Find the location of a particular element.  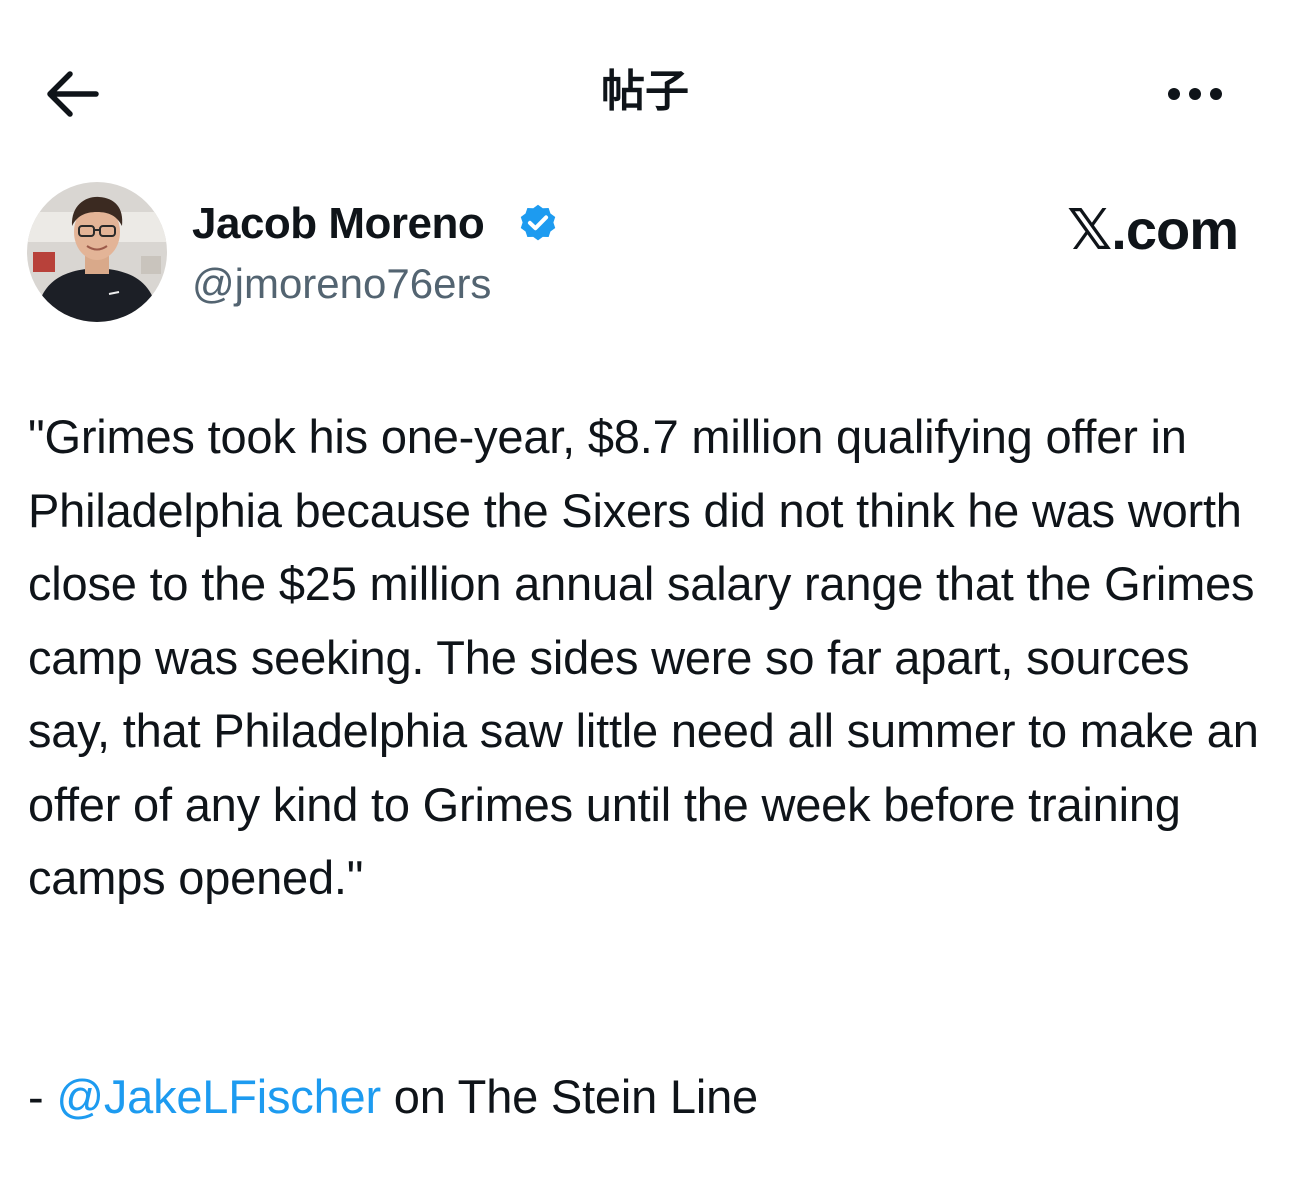

page-title: 帖子 is located at coordinates (645, 91).